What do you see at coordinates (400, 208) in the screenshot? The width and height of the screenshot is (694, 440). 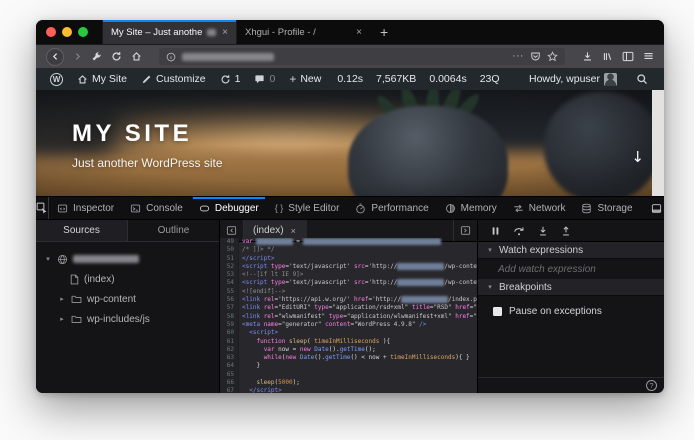 I see `tab-label: Performance` at bounding box center [400, 208].